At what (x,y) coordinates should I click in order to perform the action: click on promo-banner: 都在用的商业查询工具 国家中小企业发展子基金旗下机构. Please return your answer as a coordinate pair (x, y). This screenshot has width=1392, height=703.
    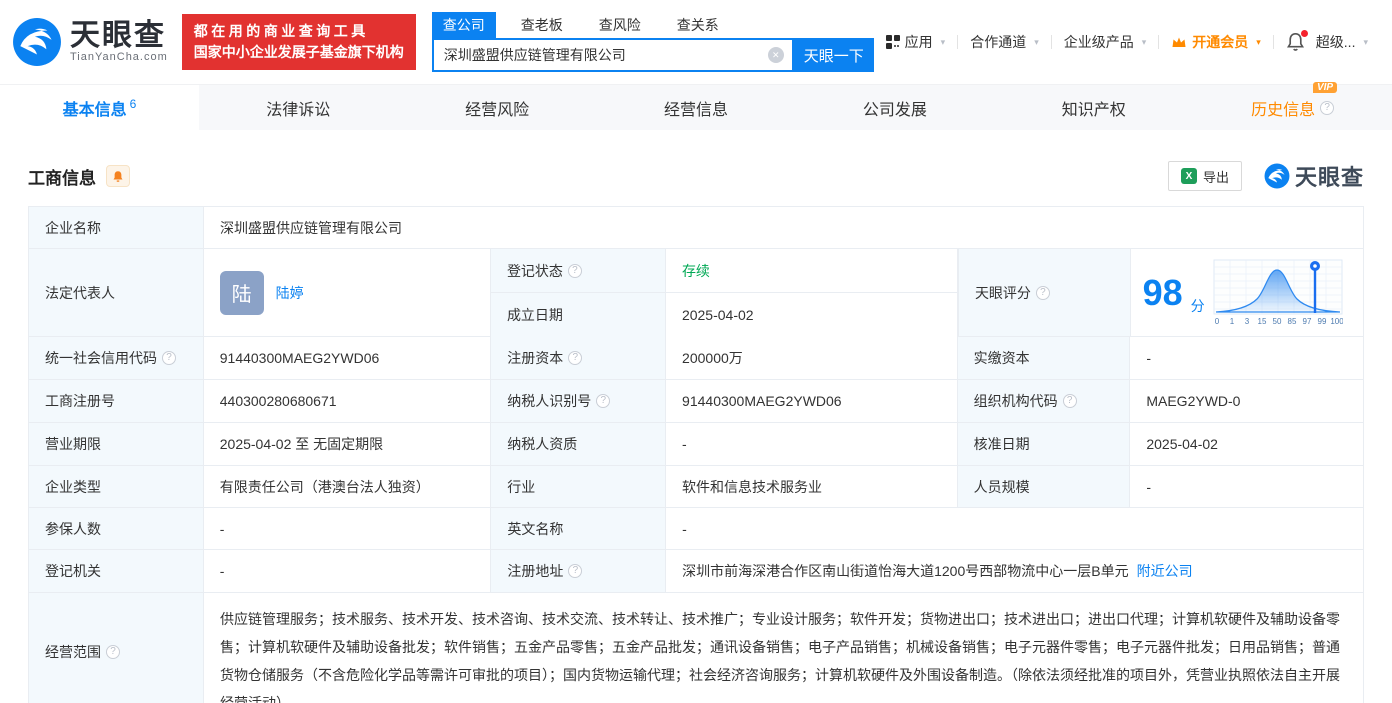
    Looking at the image, I should click on (298, 42).